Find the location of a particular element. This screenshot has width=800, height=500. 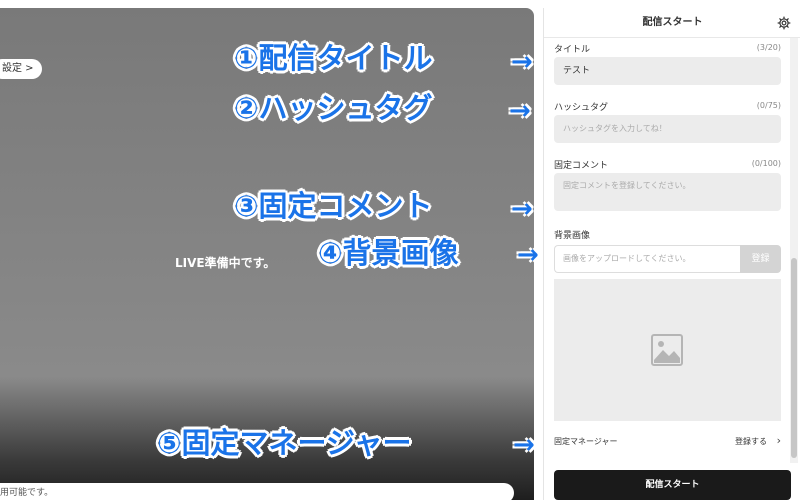

image-preview-area is located at coordinates (667, 350).